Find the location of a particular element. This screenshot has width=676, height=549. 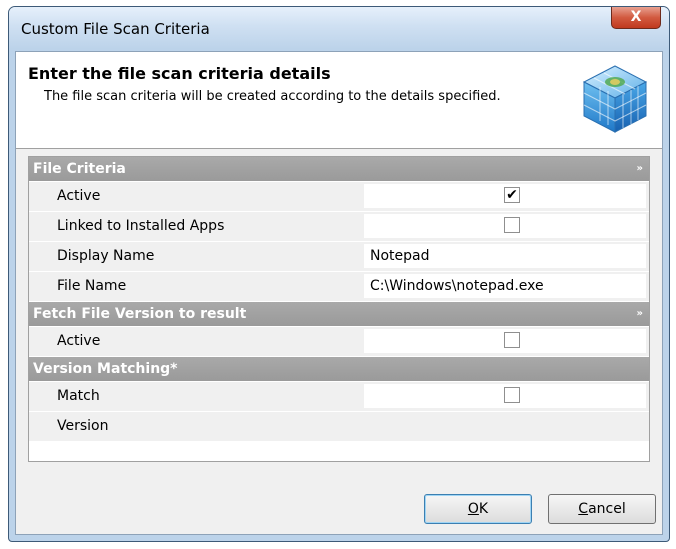

row-display-name: Display Name Notepad is located at coordinates (339, 256).